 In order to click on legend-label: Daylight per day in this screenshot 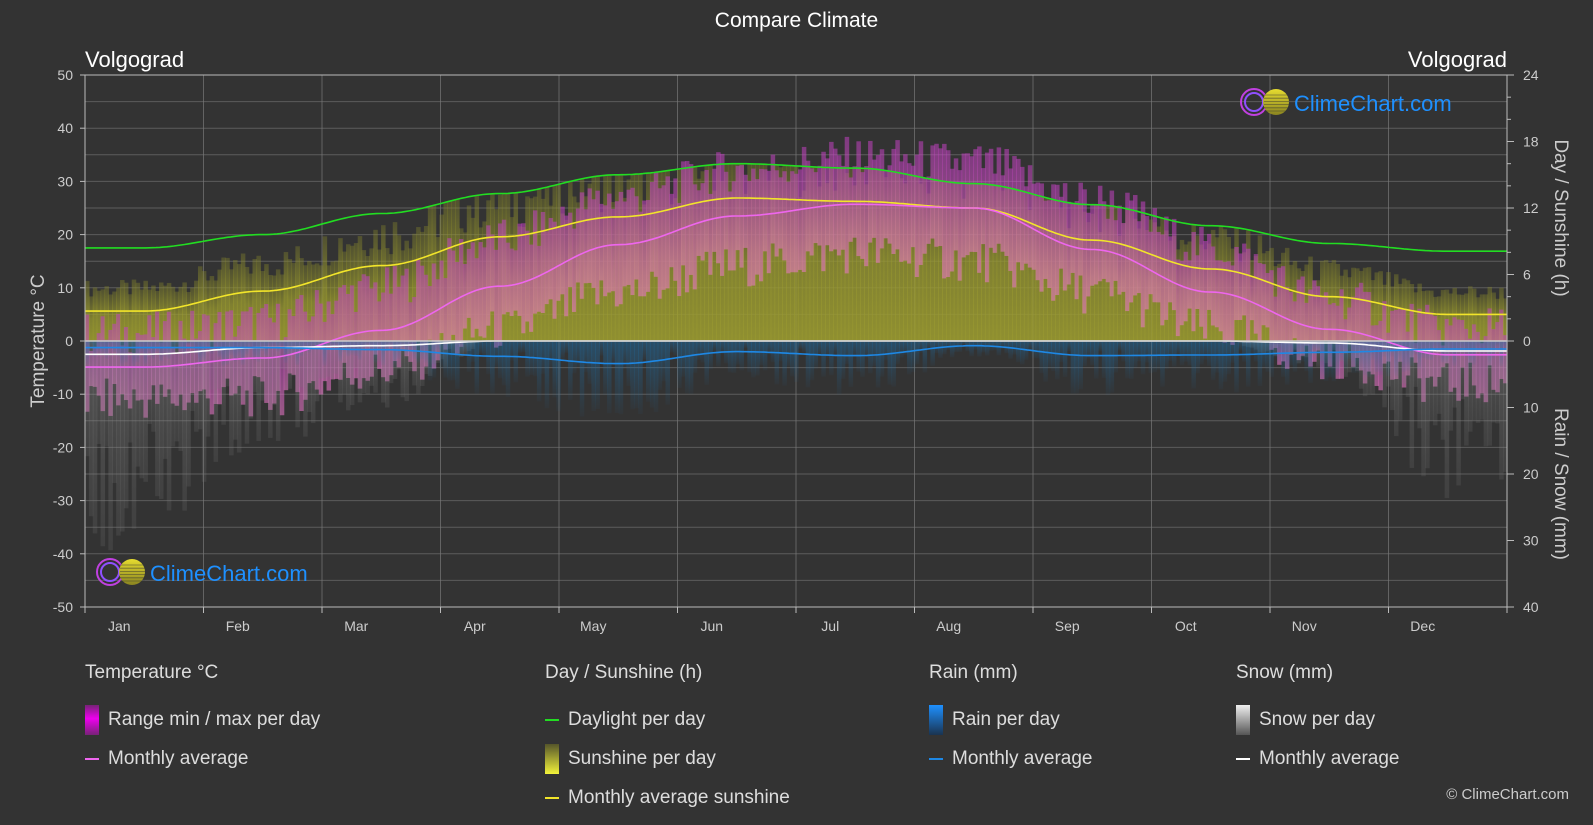, I will do `click(637, 719)`.